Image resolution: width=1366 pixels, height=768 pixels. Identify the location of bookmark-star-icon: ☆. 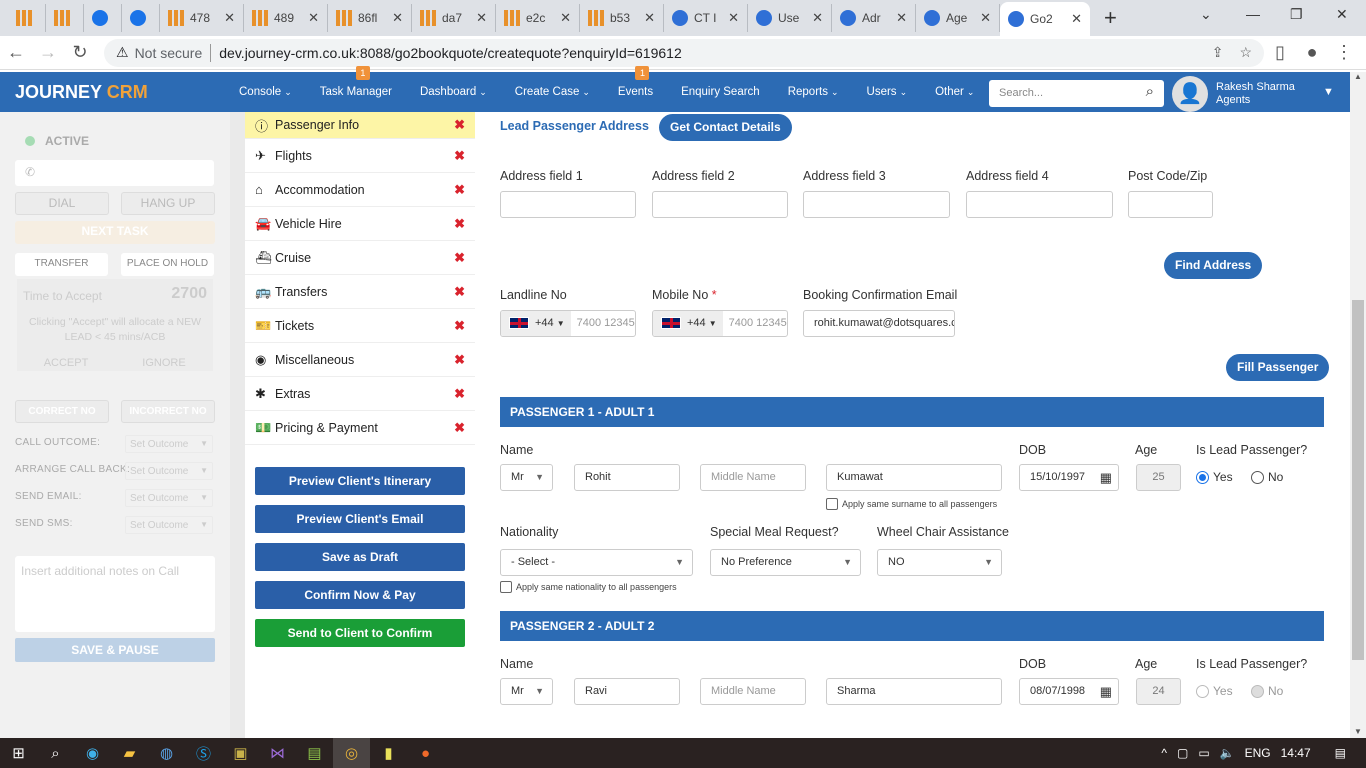
(1245, 52).